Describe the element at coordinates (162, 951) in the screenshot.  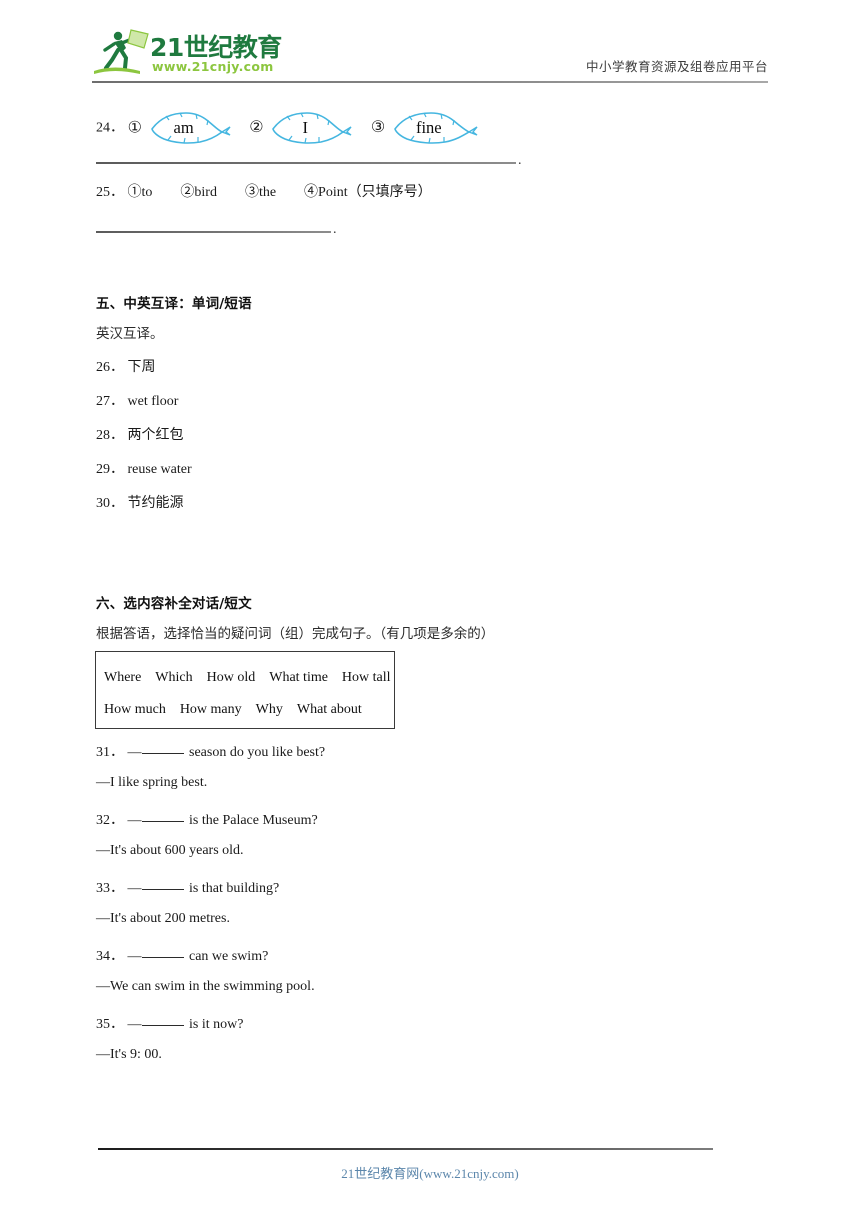
I see `dialogue-34-blank` at that location.